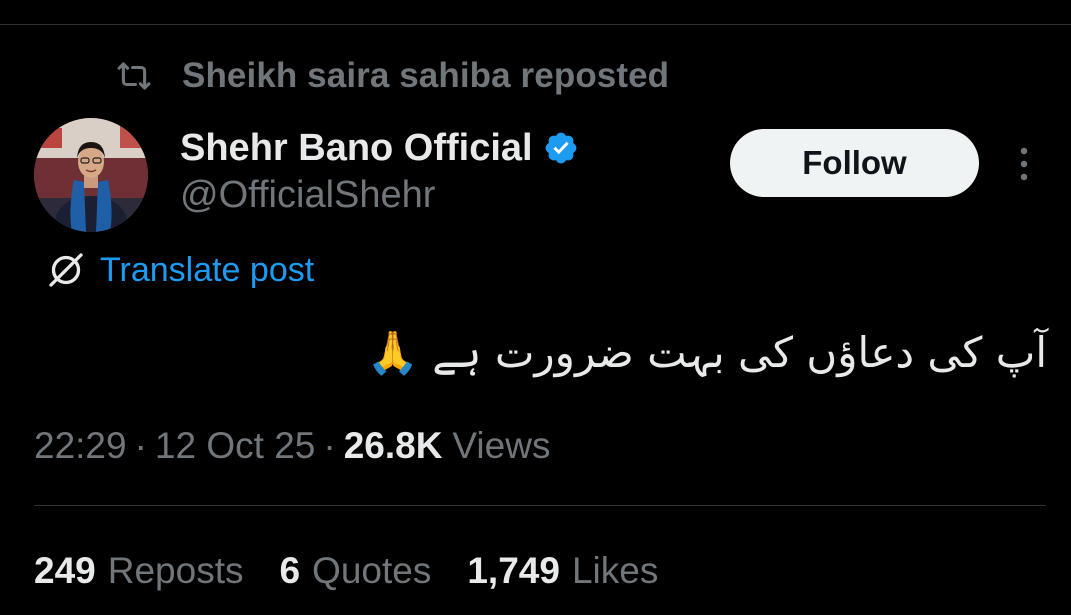 This screenshot has width=1071, height=615. I want to click on avatar, so click(91, 175).